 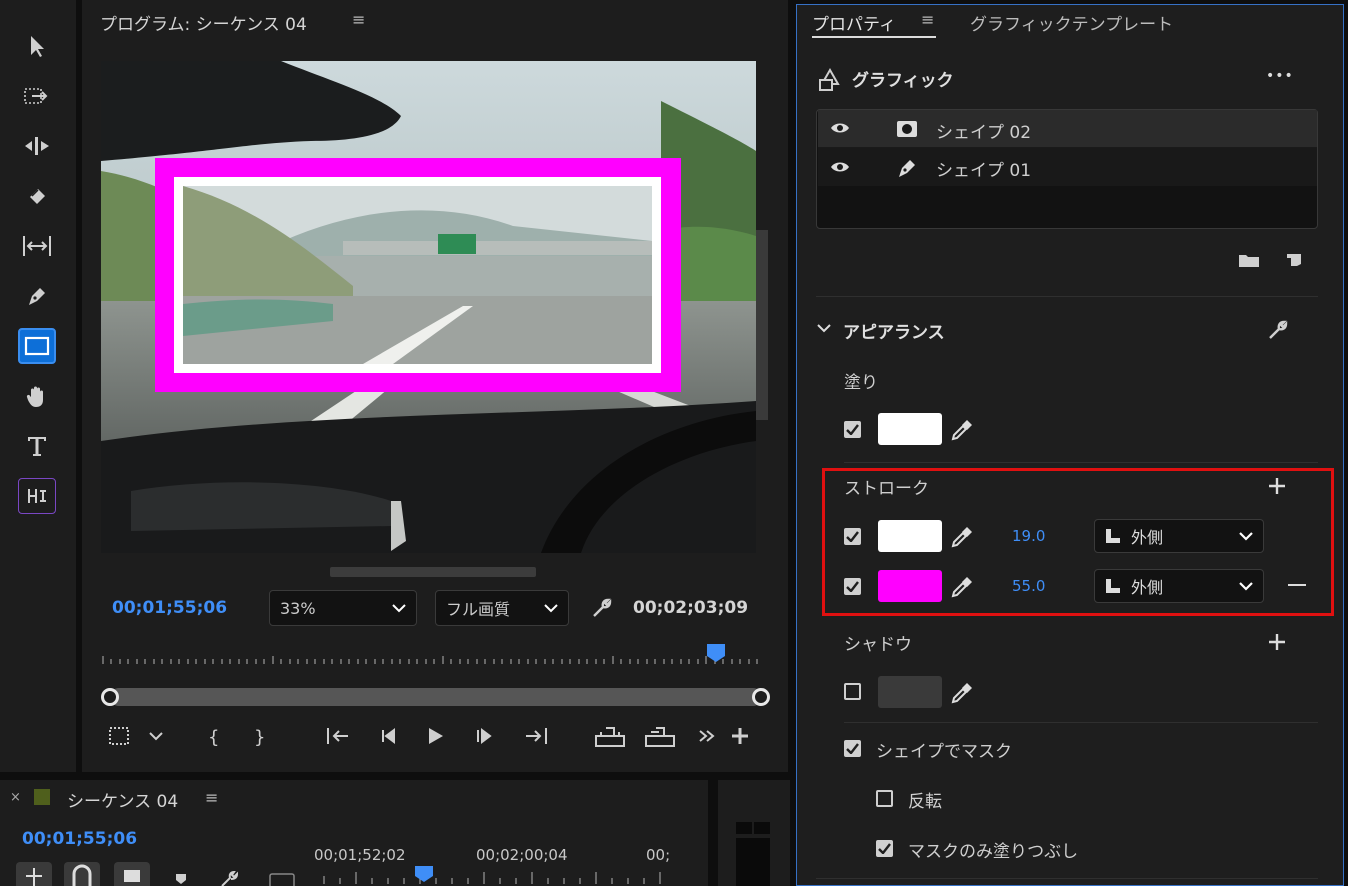 What do you see at coordinates (478, 609) in the screenshot?
I see `playback-resolution-value: フル画質` at bounding box center [478, 609].